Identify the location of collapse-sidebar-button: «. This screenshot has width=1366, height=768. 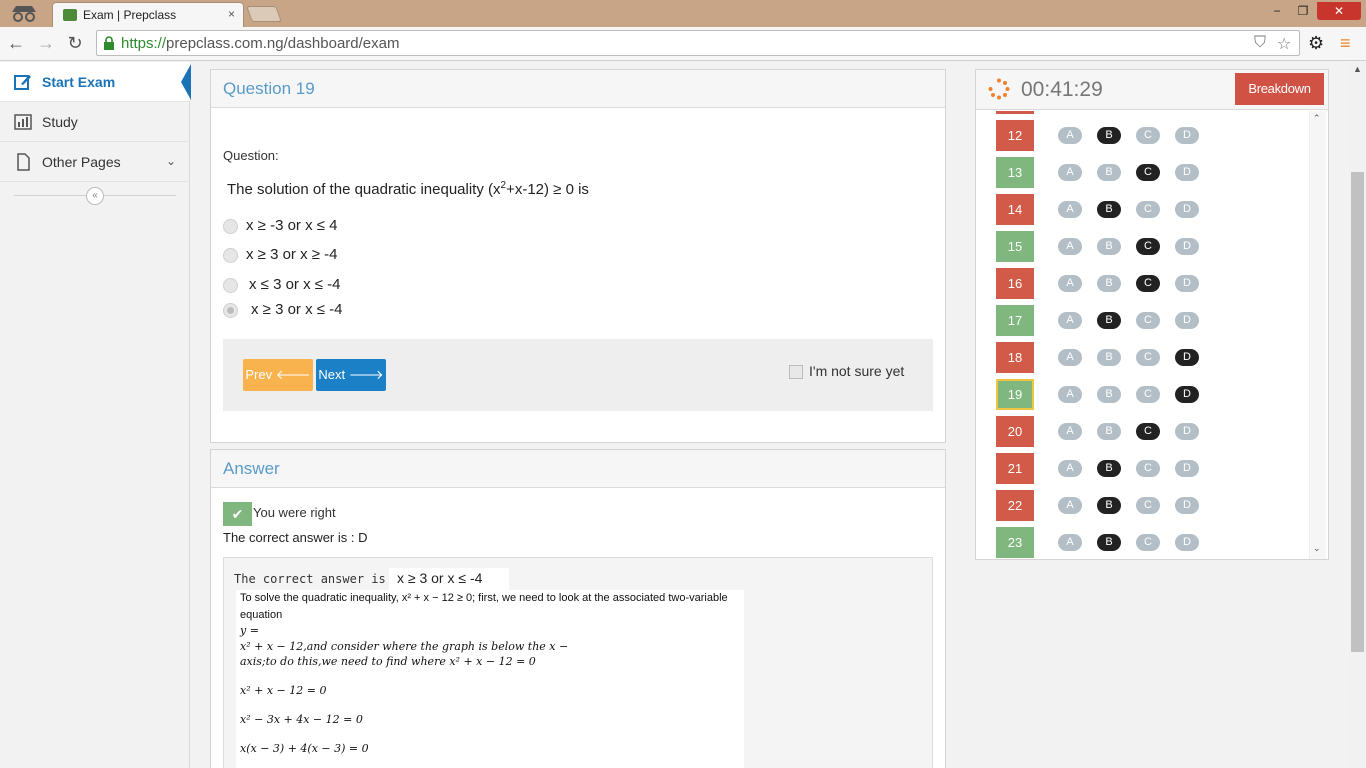
(95, 196).